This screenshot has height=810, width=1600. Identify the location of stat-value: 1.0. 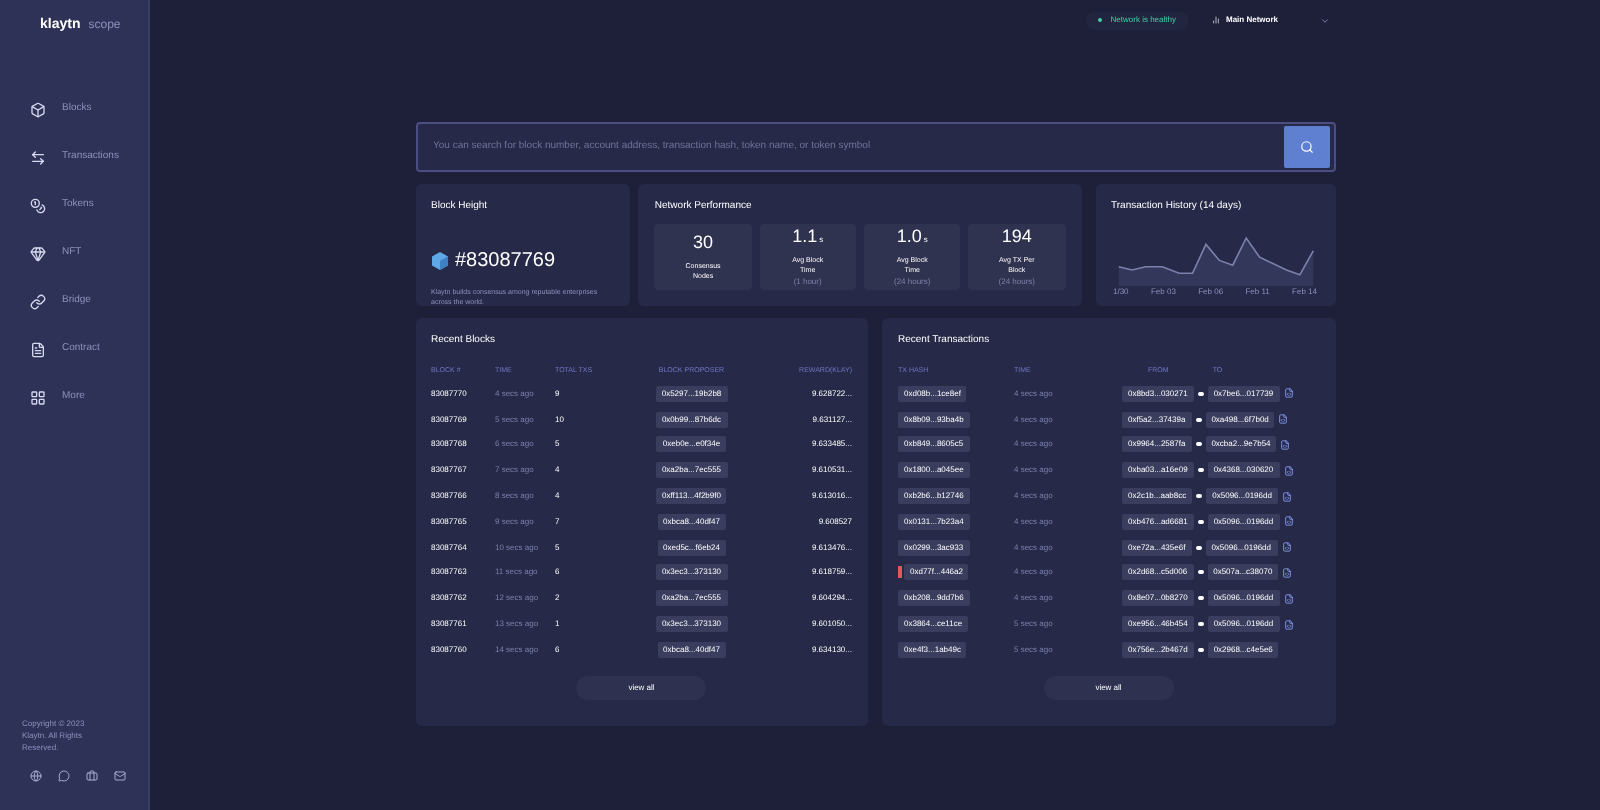
(909, 237).